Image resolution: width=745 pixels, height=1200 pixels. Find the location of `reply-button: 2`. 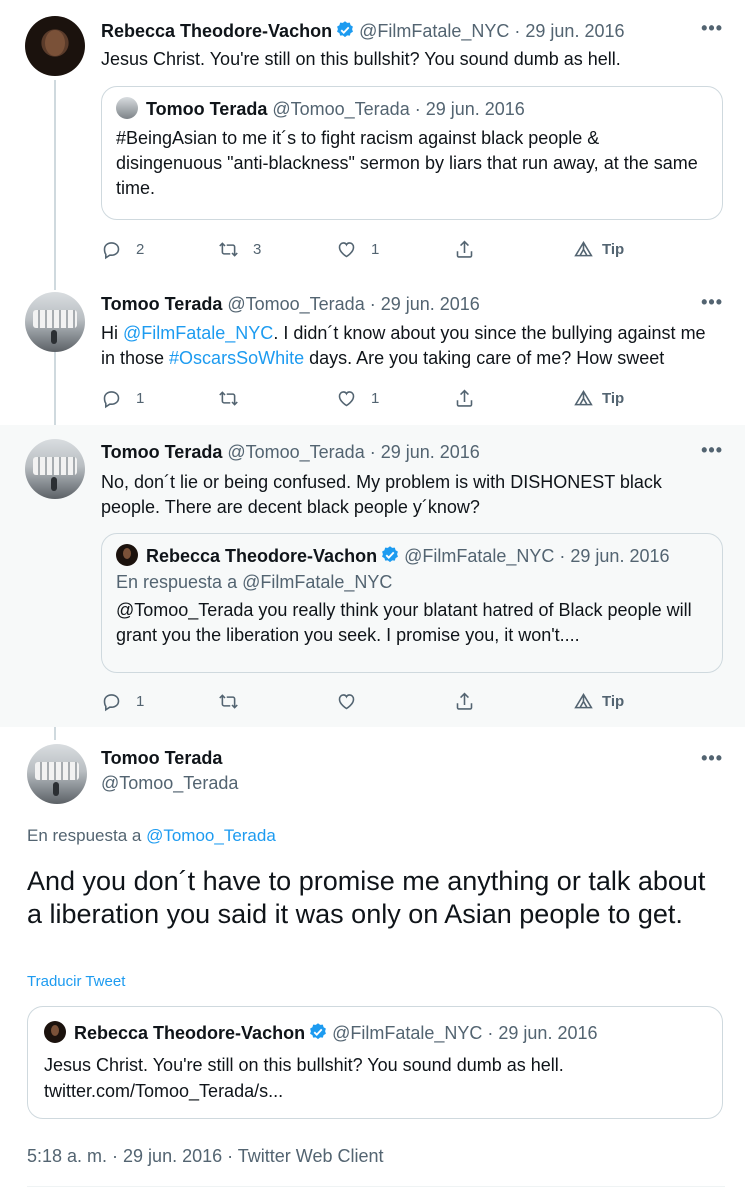

reply-button: 2 is located at coordinates (122, 249).